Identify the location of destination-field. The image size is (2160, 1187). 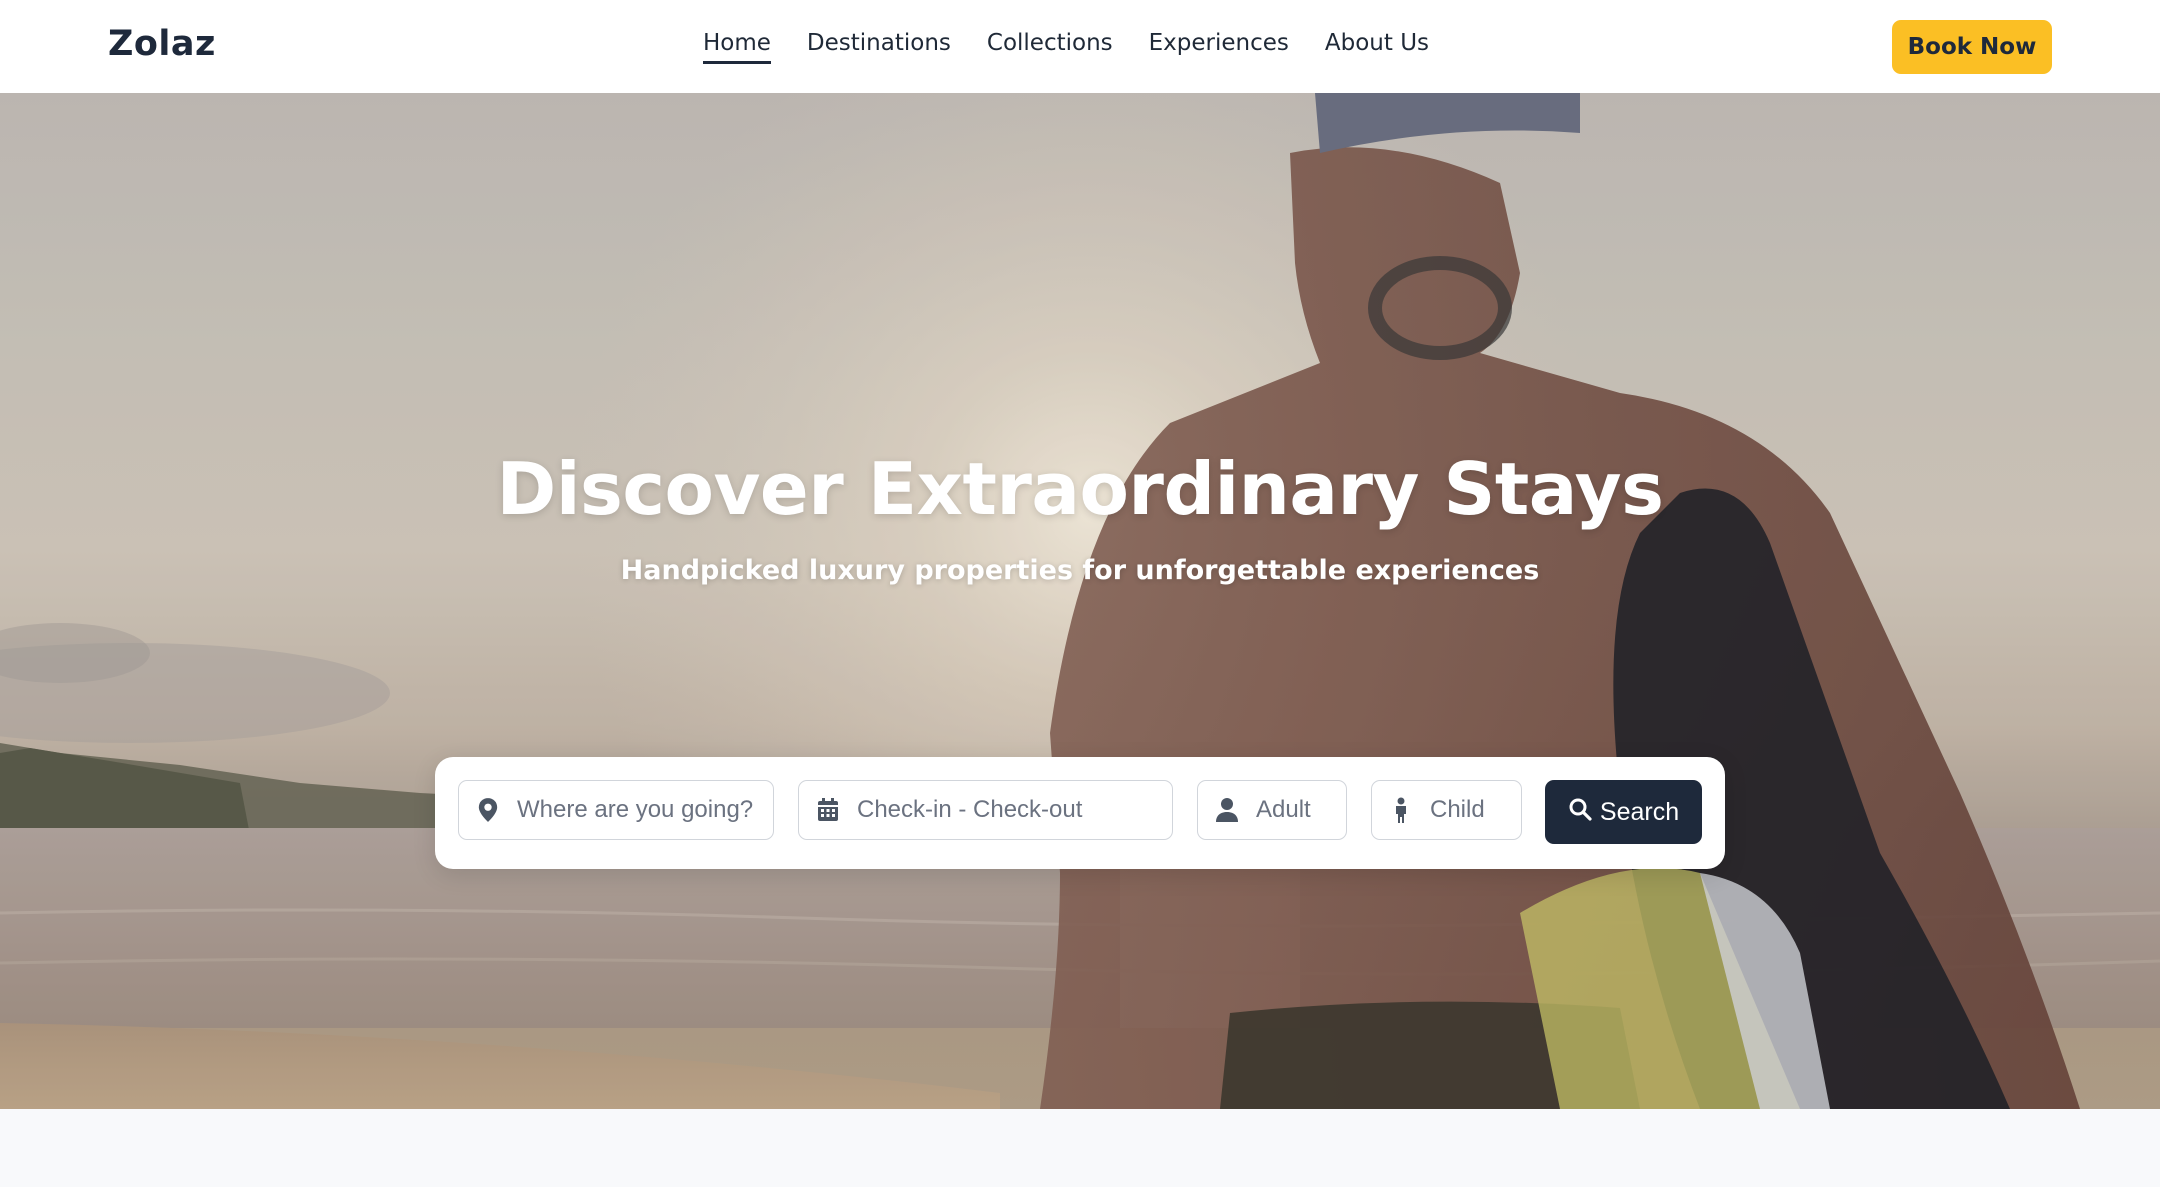
(616, 810).